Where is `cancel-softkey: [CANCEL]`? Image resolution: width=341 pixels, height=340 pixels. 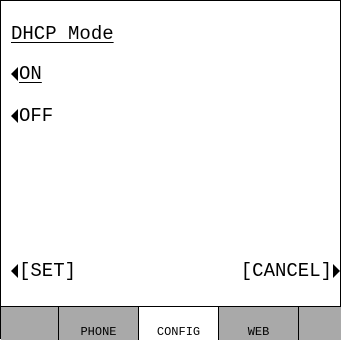
cancel-softkey: [CANCEL] is located at coordinates (290, 271).